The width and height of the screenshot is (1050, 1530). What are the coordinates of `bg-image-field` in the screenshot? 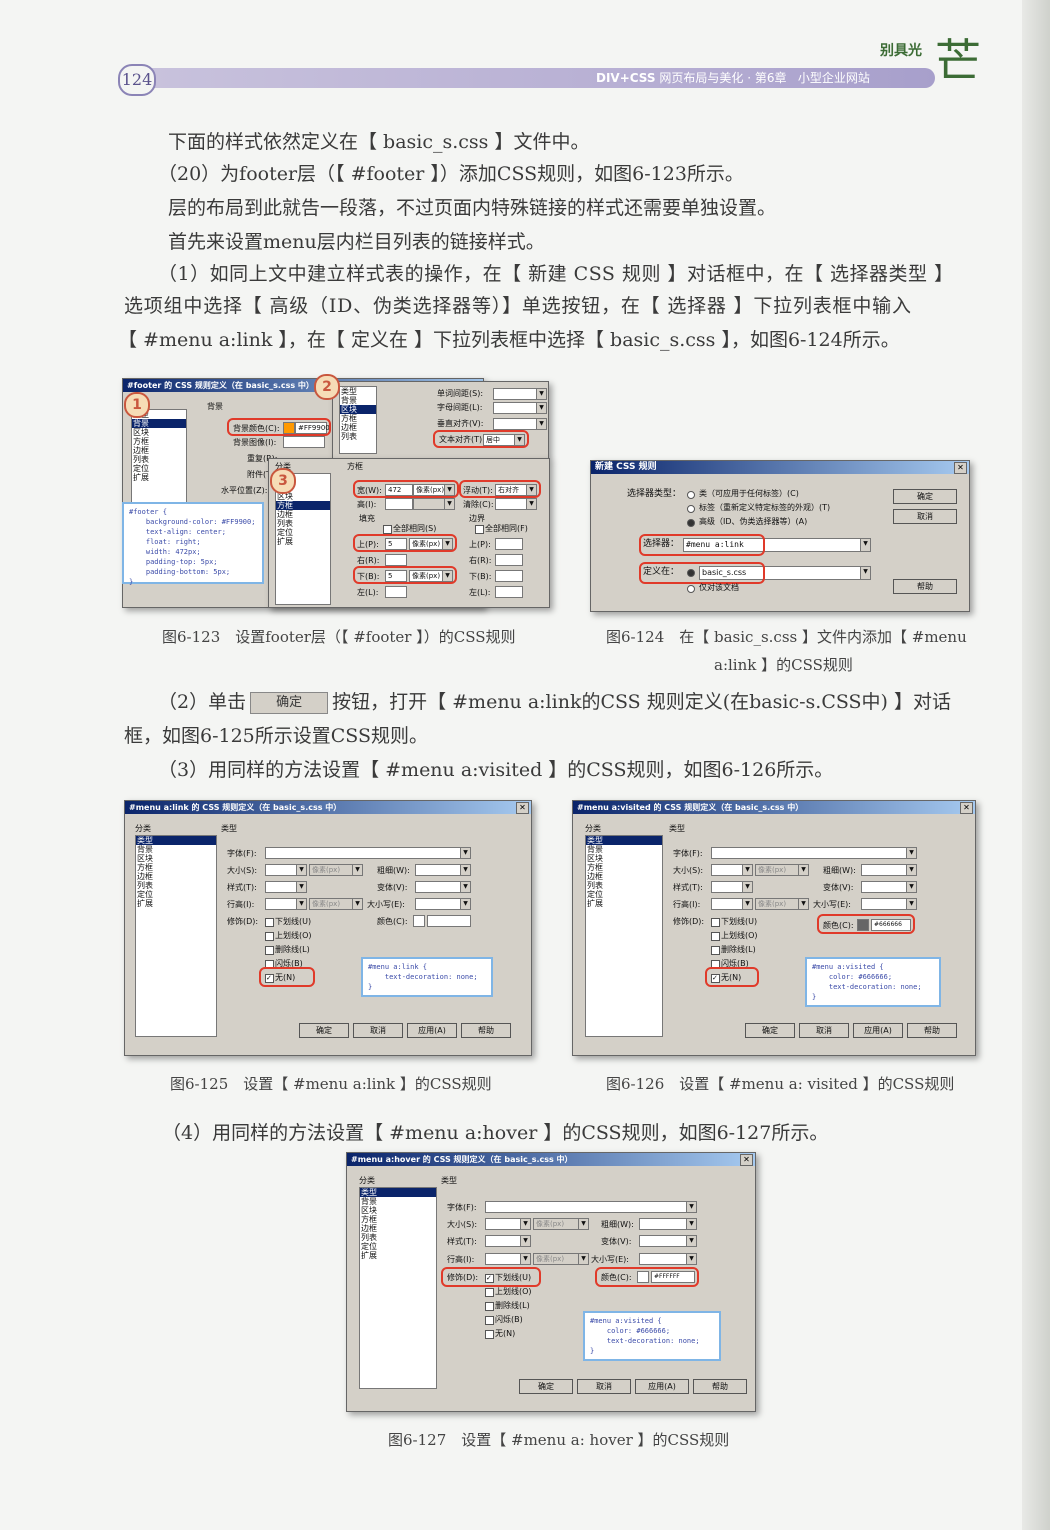 It's located at (304, 442).